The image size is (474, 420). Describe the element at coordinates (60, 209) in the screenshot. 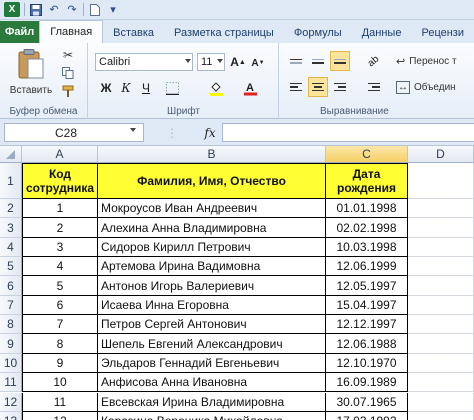

I see `cell-employee-code: 1` at that location.